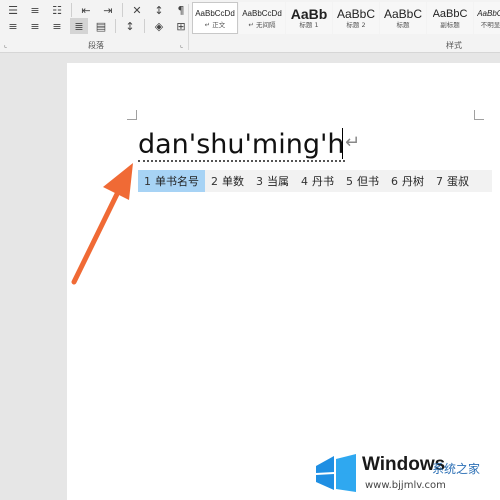  Describe the element at coordinates (102, 224) in the screenshot. I see `pointer-arrow` at that location.